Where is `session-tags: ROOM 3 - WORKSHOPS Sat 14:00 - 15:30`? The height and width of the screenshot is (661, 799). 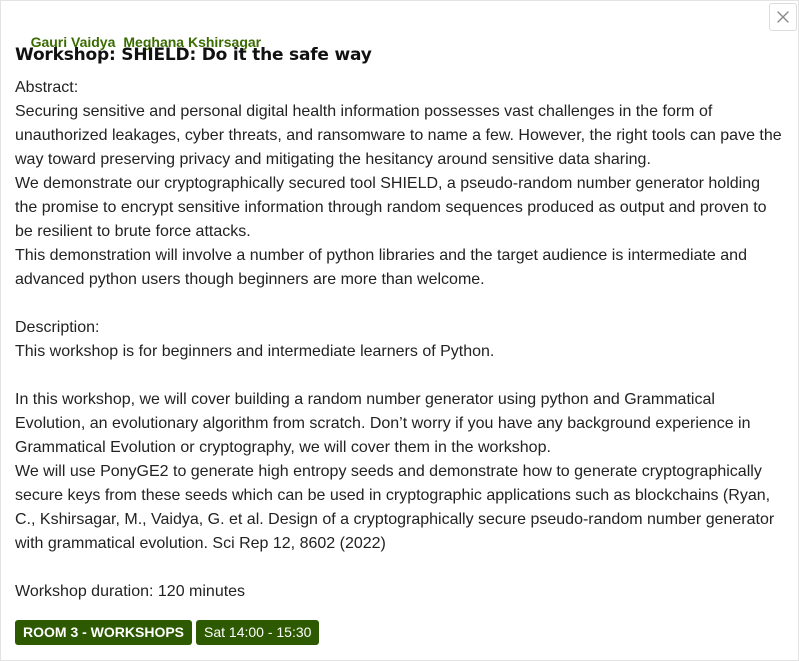 session-tags: ROOM 3 - WORKSHOPS Sat 14:00 - 15:30 is located at coordinates (167, 632).